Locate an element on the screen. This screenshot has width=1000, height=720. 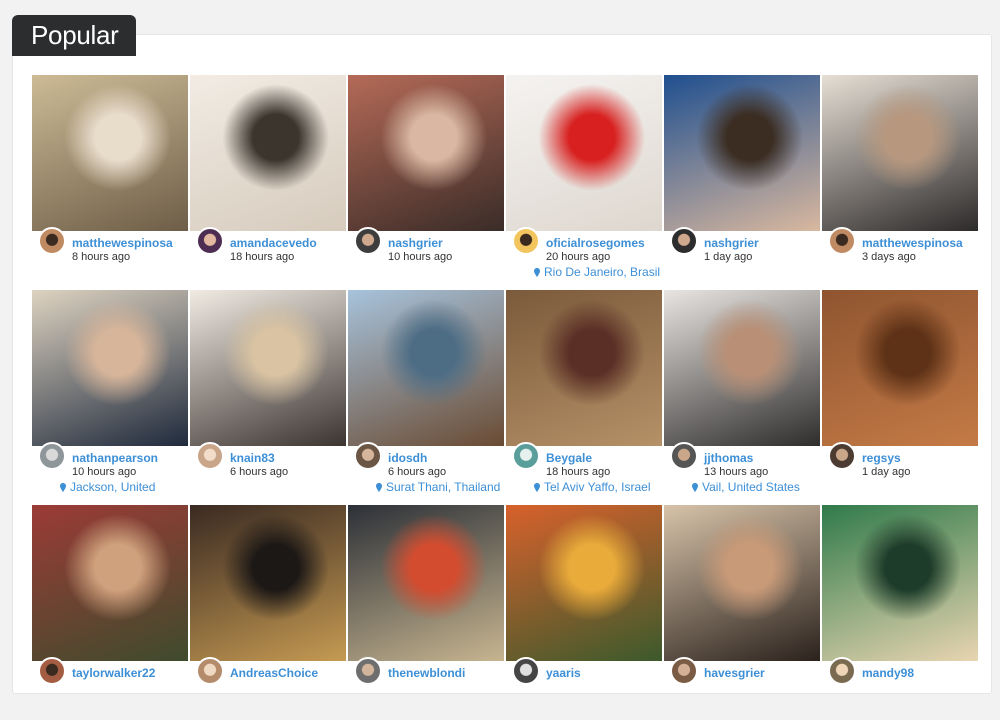
location-link: Vail, United States is located at coordinates (746, 487).